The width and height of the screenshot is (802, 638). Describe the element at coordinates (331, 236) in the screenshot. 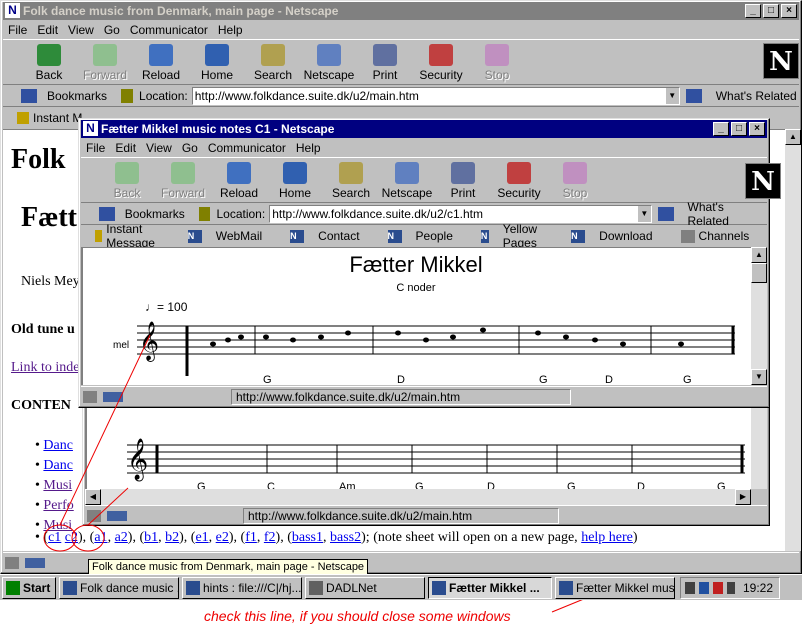

I see `contact-link: N Contact` at that location.